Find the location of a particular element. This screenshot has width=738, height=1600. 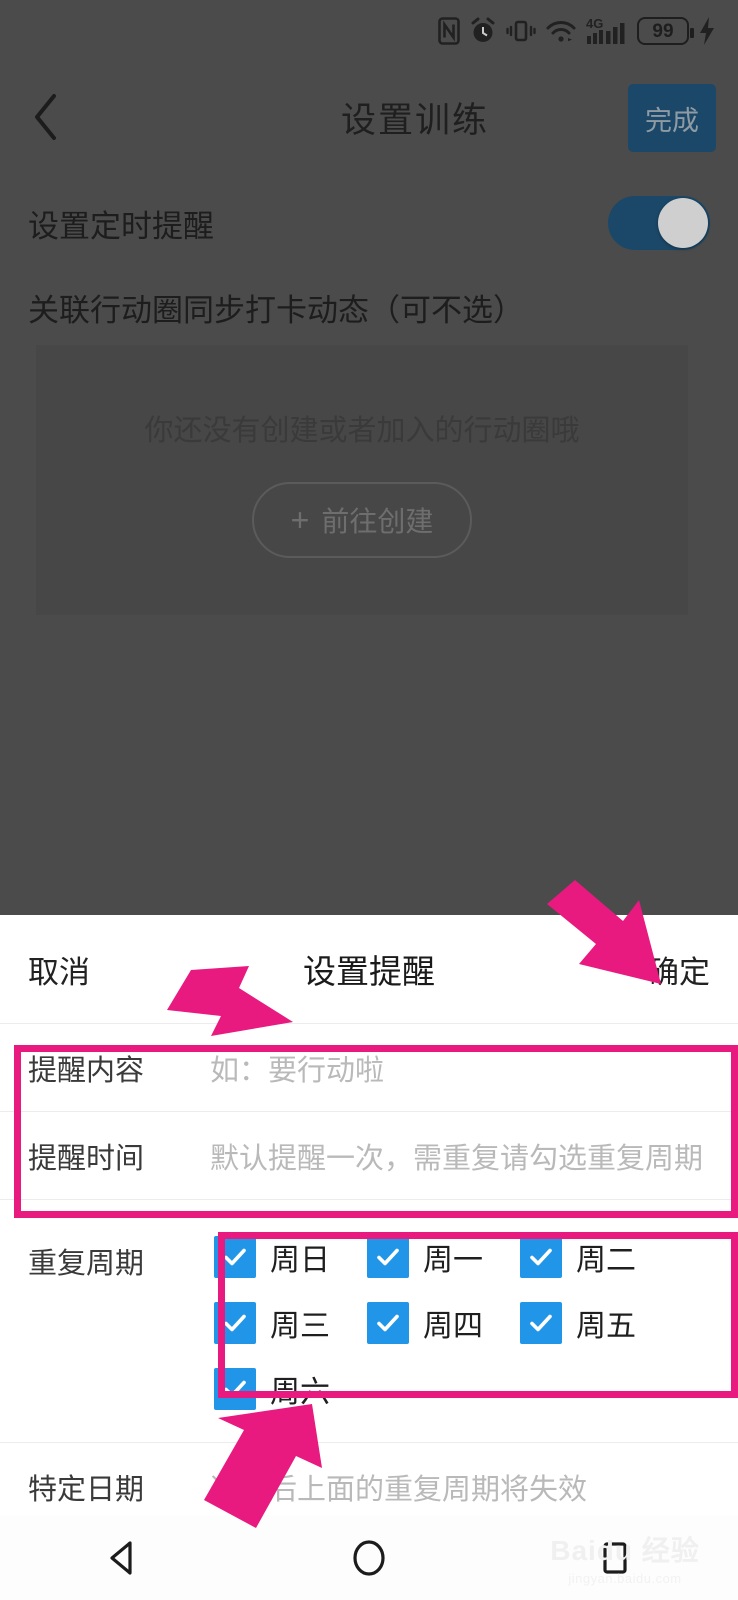

weekday-grid: 周日 周一 周二 周三 周四 周五 周六 is located at coordinates (460, 1323).